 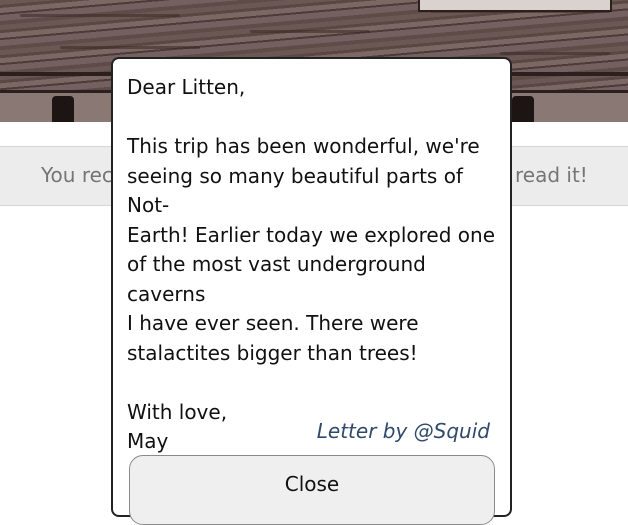 I want to click on notification-text-right: read it!, so click(x=551, y=175).